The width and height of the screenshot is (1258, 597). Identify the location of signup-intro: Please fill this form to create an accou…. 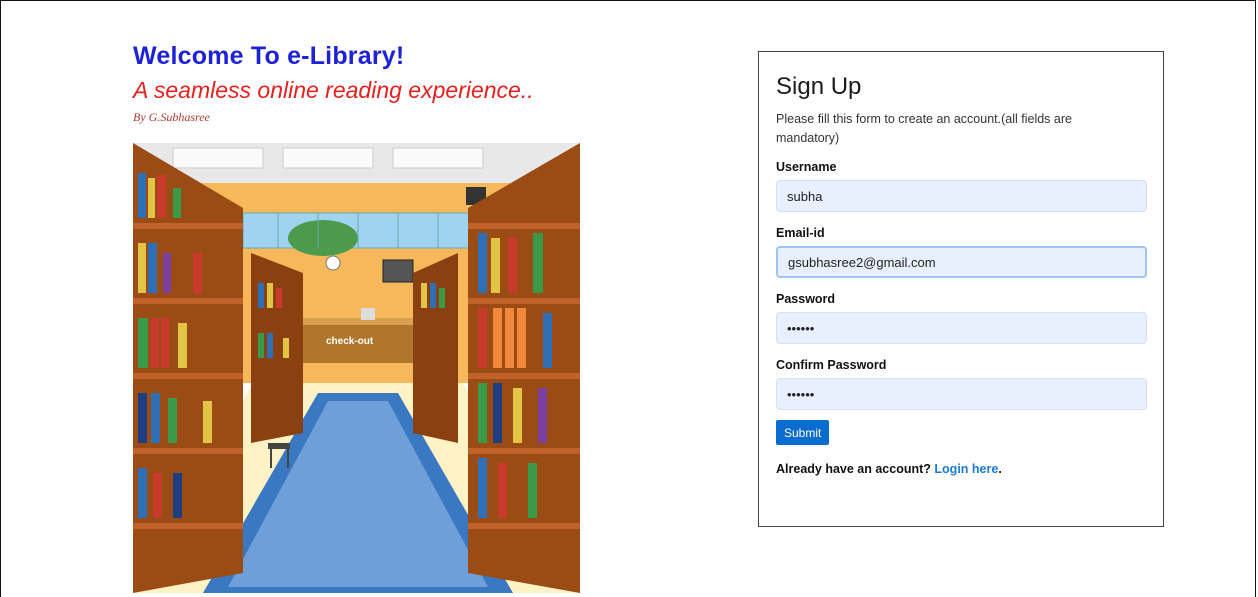
(924, 128).